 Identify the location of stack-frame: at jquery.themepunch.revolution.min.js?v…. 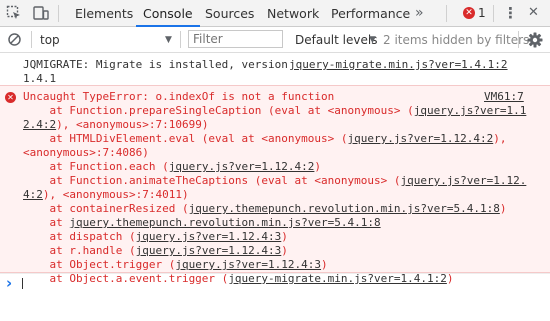
(201, 223).